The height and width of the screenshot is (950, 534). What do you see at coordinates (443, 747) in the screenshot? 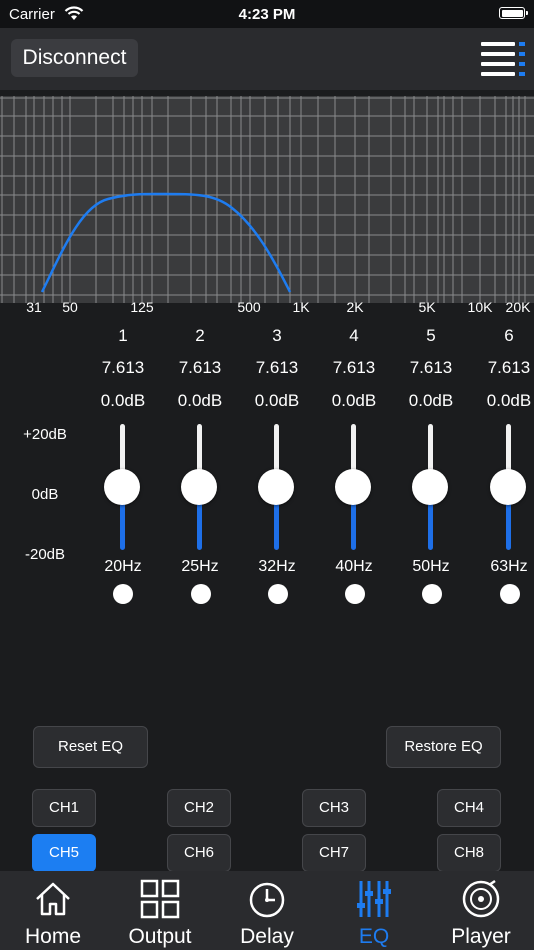
I see `restore-eq-button: Restore EQ` at bounding box center [443, 747].